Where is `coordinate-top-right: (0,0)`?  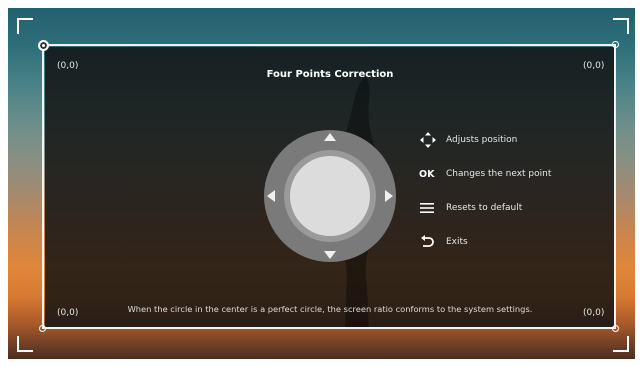
coordinate-top-right: (0,0) is located at coordinates (594, 66).